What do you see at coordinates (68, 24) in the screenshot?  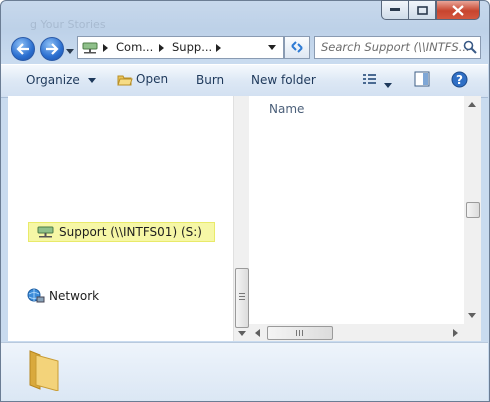 I see `background-window-title: g Your Stories` at bounding box center [68, 24].